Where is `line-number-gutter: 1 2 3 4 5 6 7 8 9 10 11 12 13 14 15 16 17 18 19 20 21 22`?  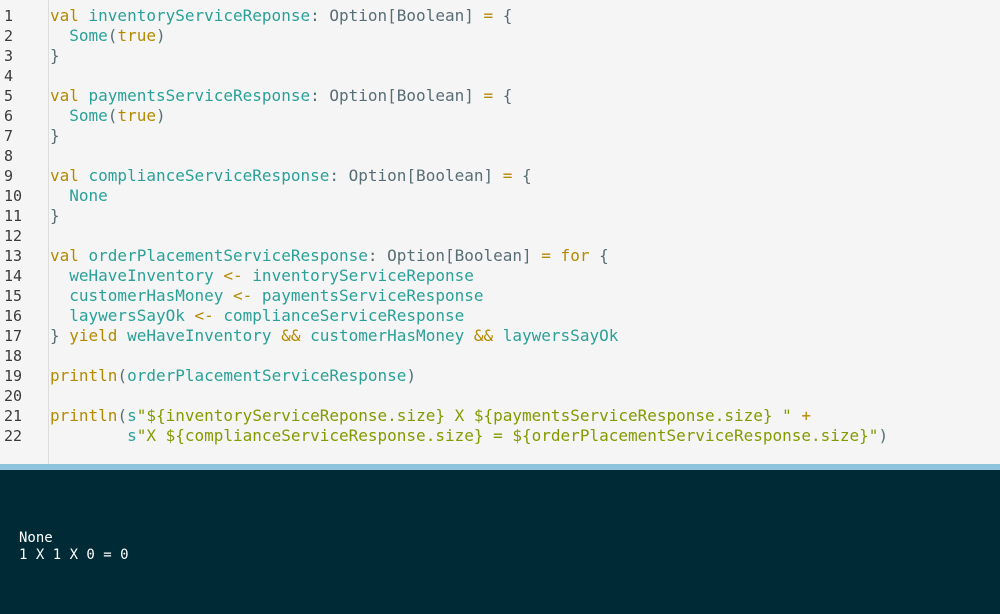 line-number-gutter: 1 2 3 4 5 6 7 8 9 10 11 12 13 14 15 16 17 18 19 20 21 22 is located at coordinates (24, 232).